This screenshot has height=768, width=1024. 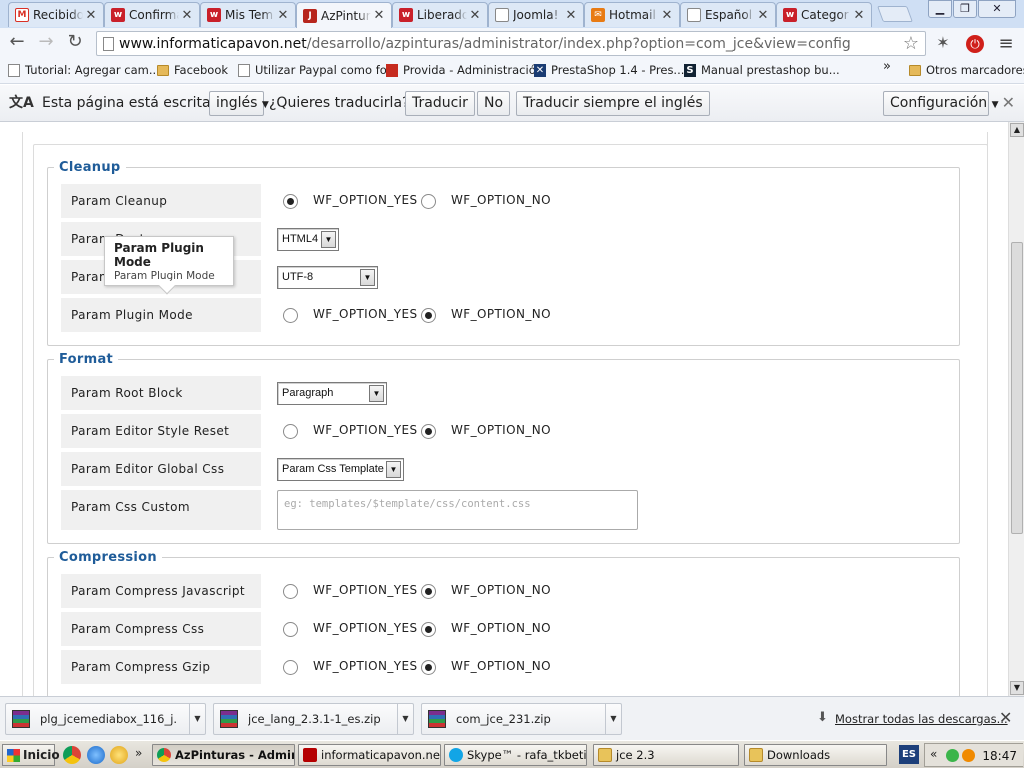 I want to click on adblock-icon: ⏻, so click(x=975, y=43).